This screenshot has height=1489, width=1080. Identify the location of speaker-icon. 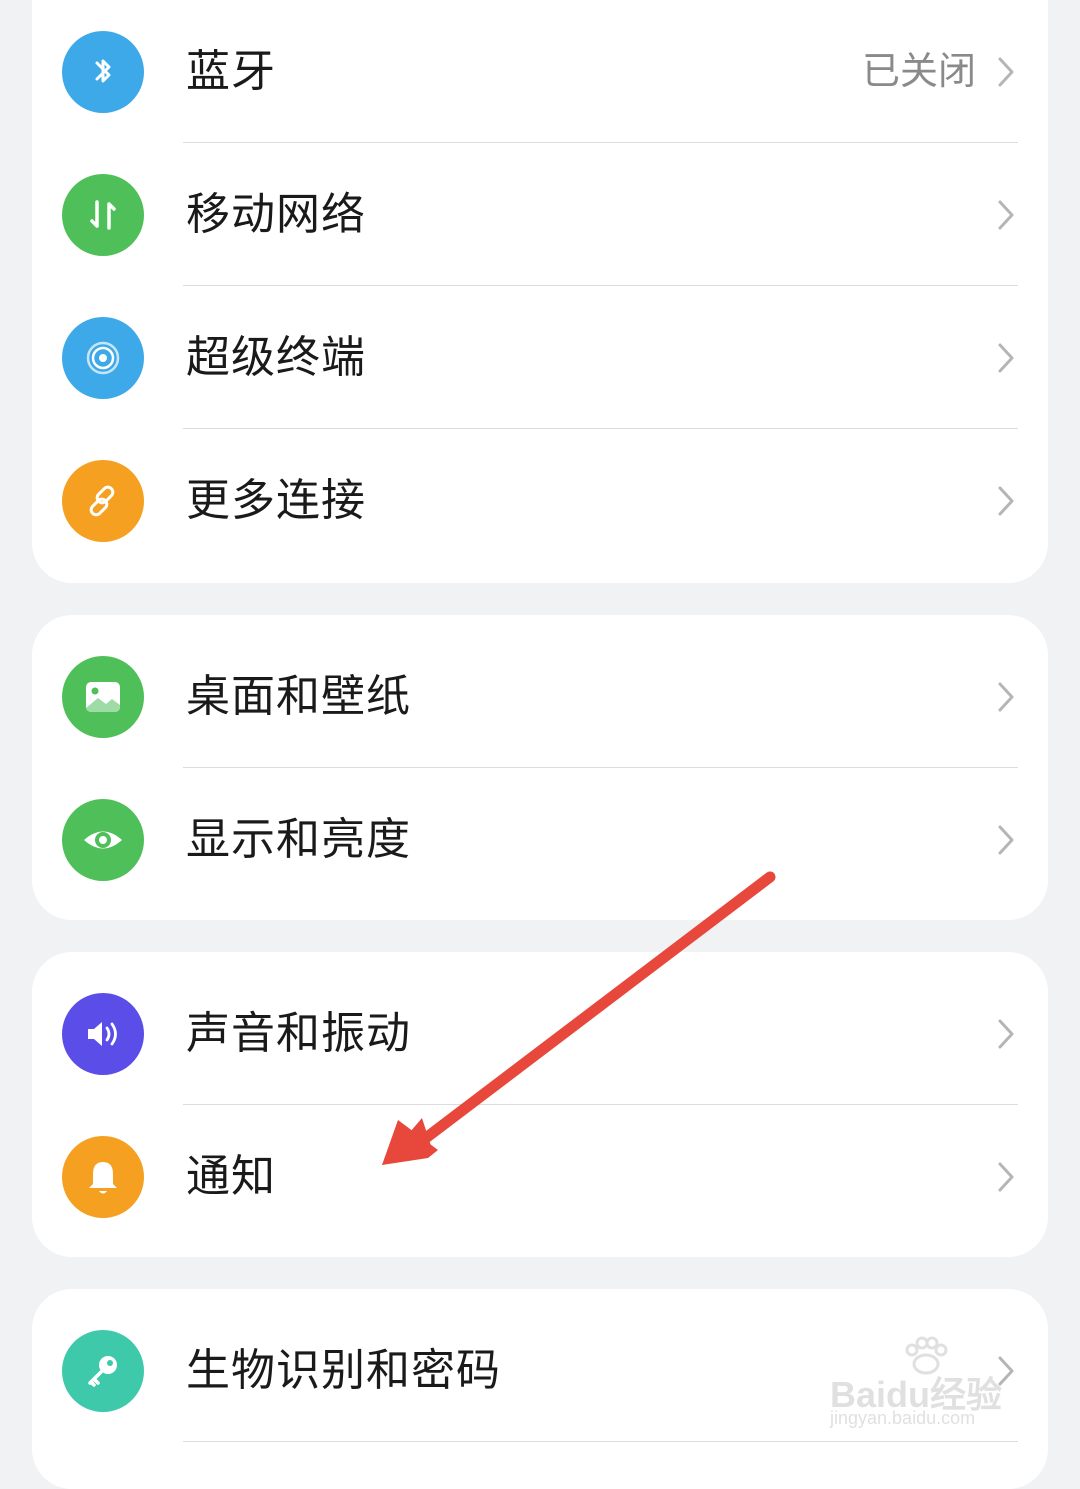
(103, 1034).